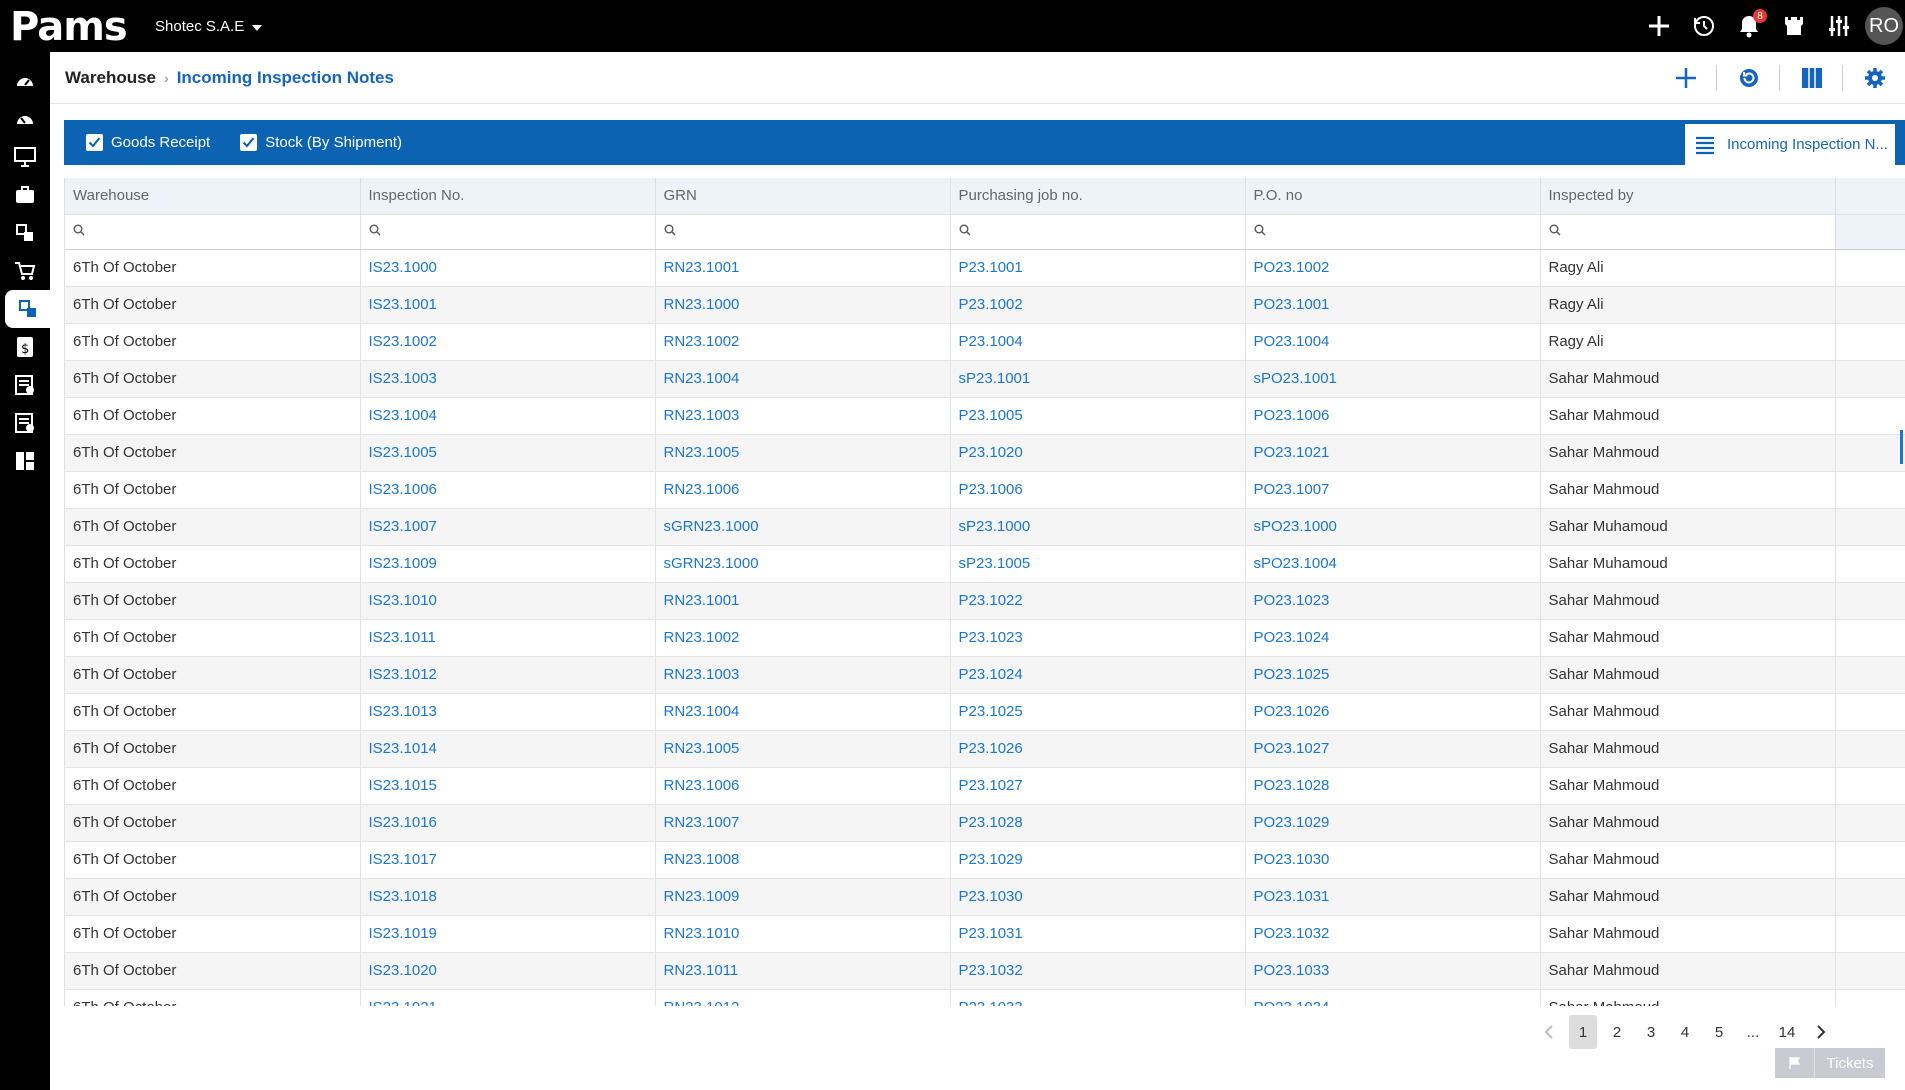  I want to click on prev-page-button, so click(1549, 1032).